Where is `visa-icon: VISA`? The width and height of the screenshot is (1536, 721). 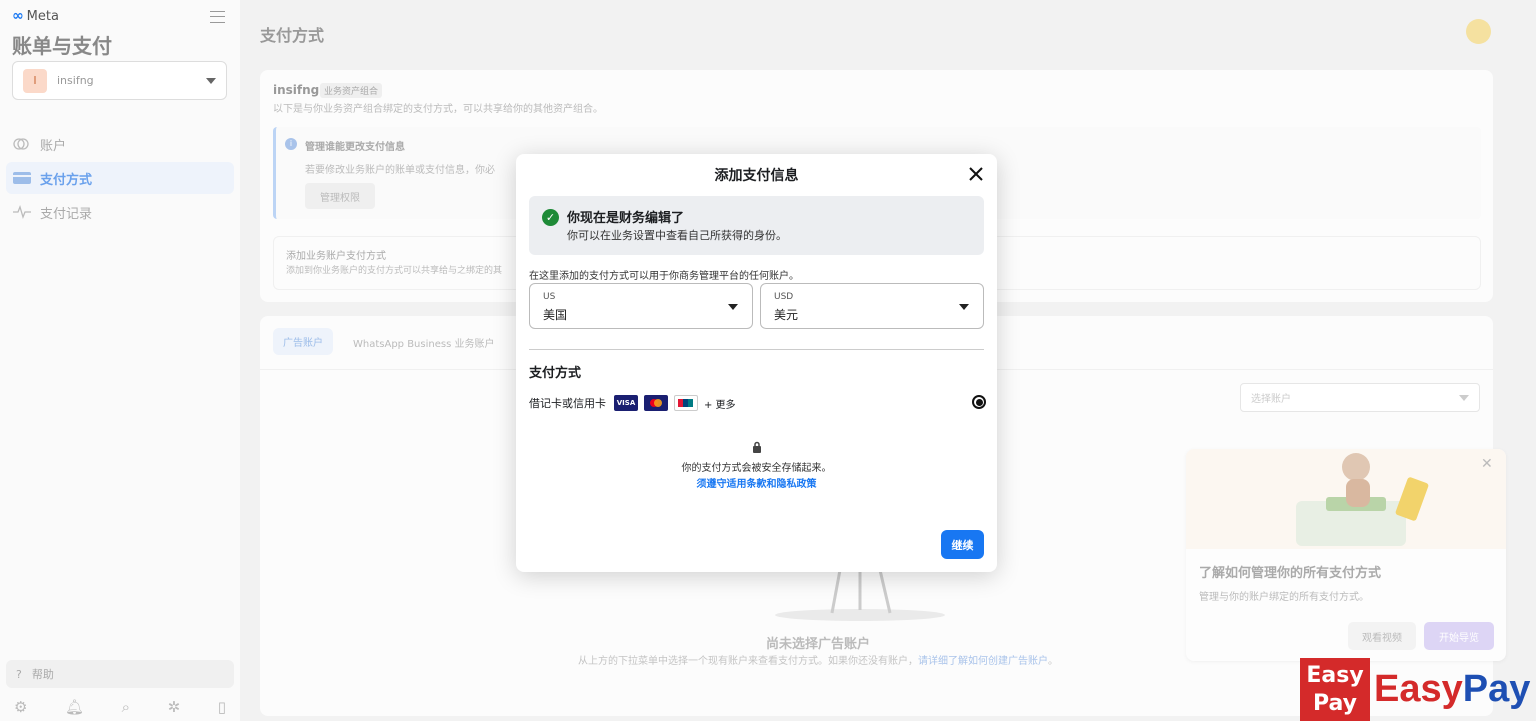
visa-icon: VISA is located at coordinates (626, 403).